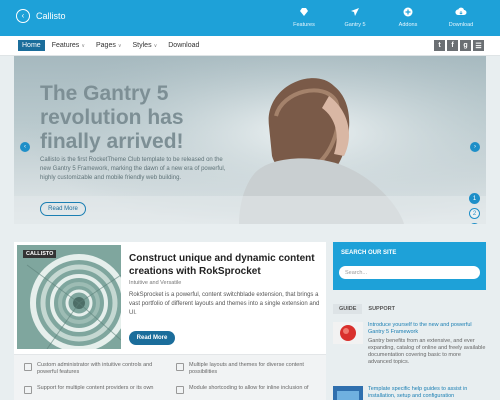 The height and width of the screenshot is (400, 500). I want to click on search-panel: SEARCH OUR SITE, so click(409, 266).